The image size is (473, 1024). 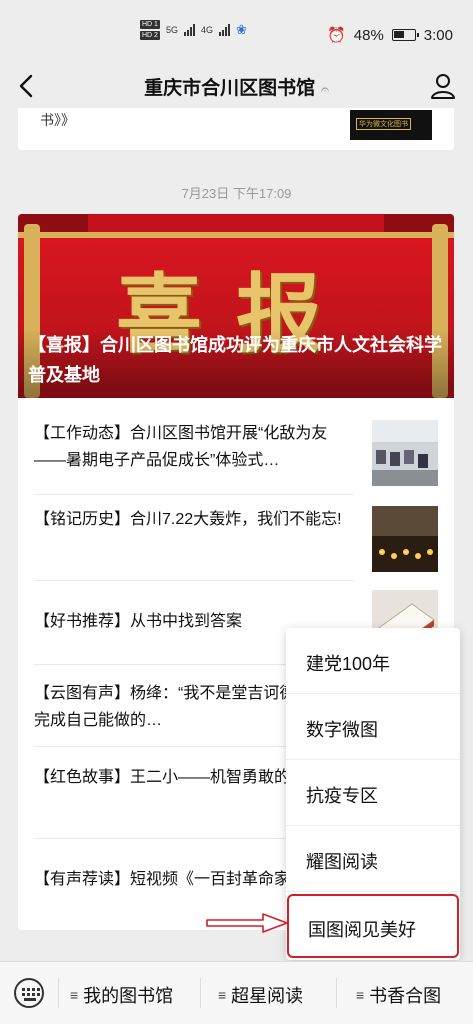 What do you see at coordinates (443, 86) in the screenshot?
I see `person-icon` at bounding box center [443, 86].